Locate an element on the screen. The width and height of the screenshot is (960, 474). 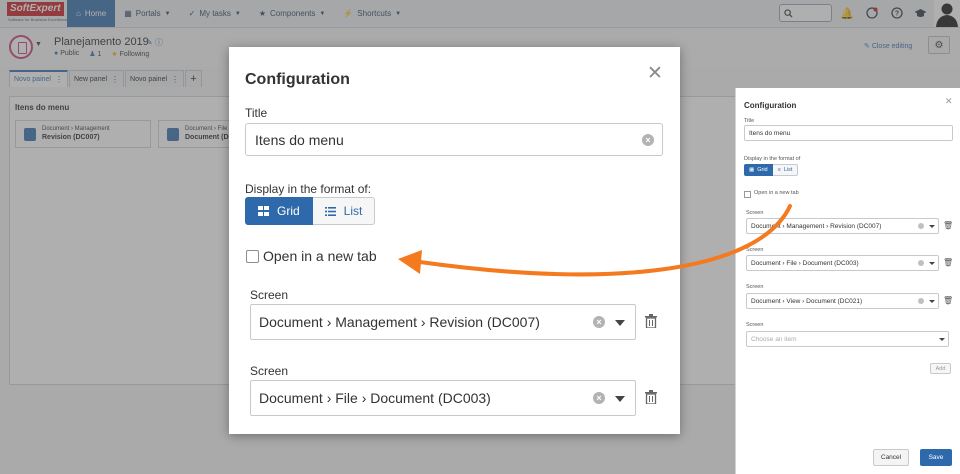
display-format-label: Display in the format of: is located at coordinates (308, 189).